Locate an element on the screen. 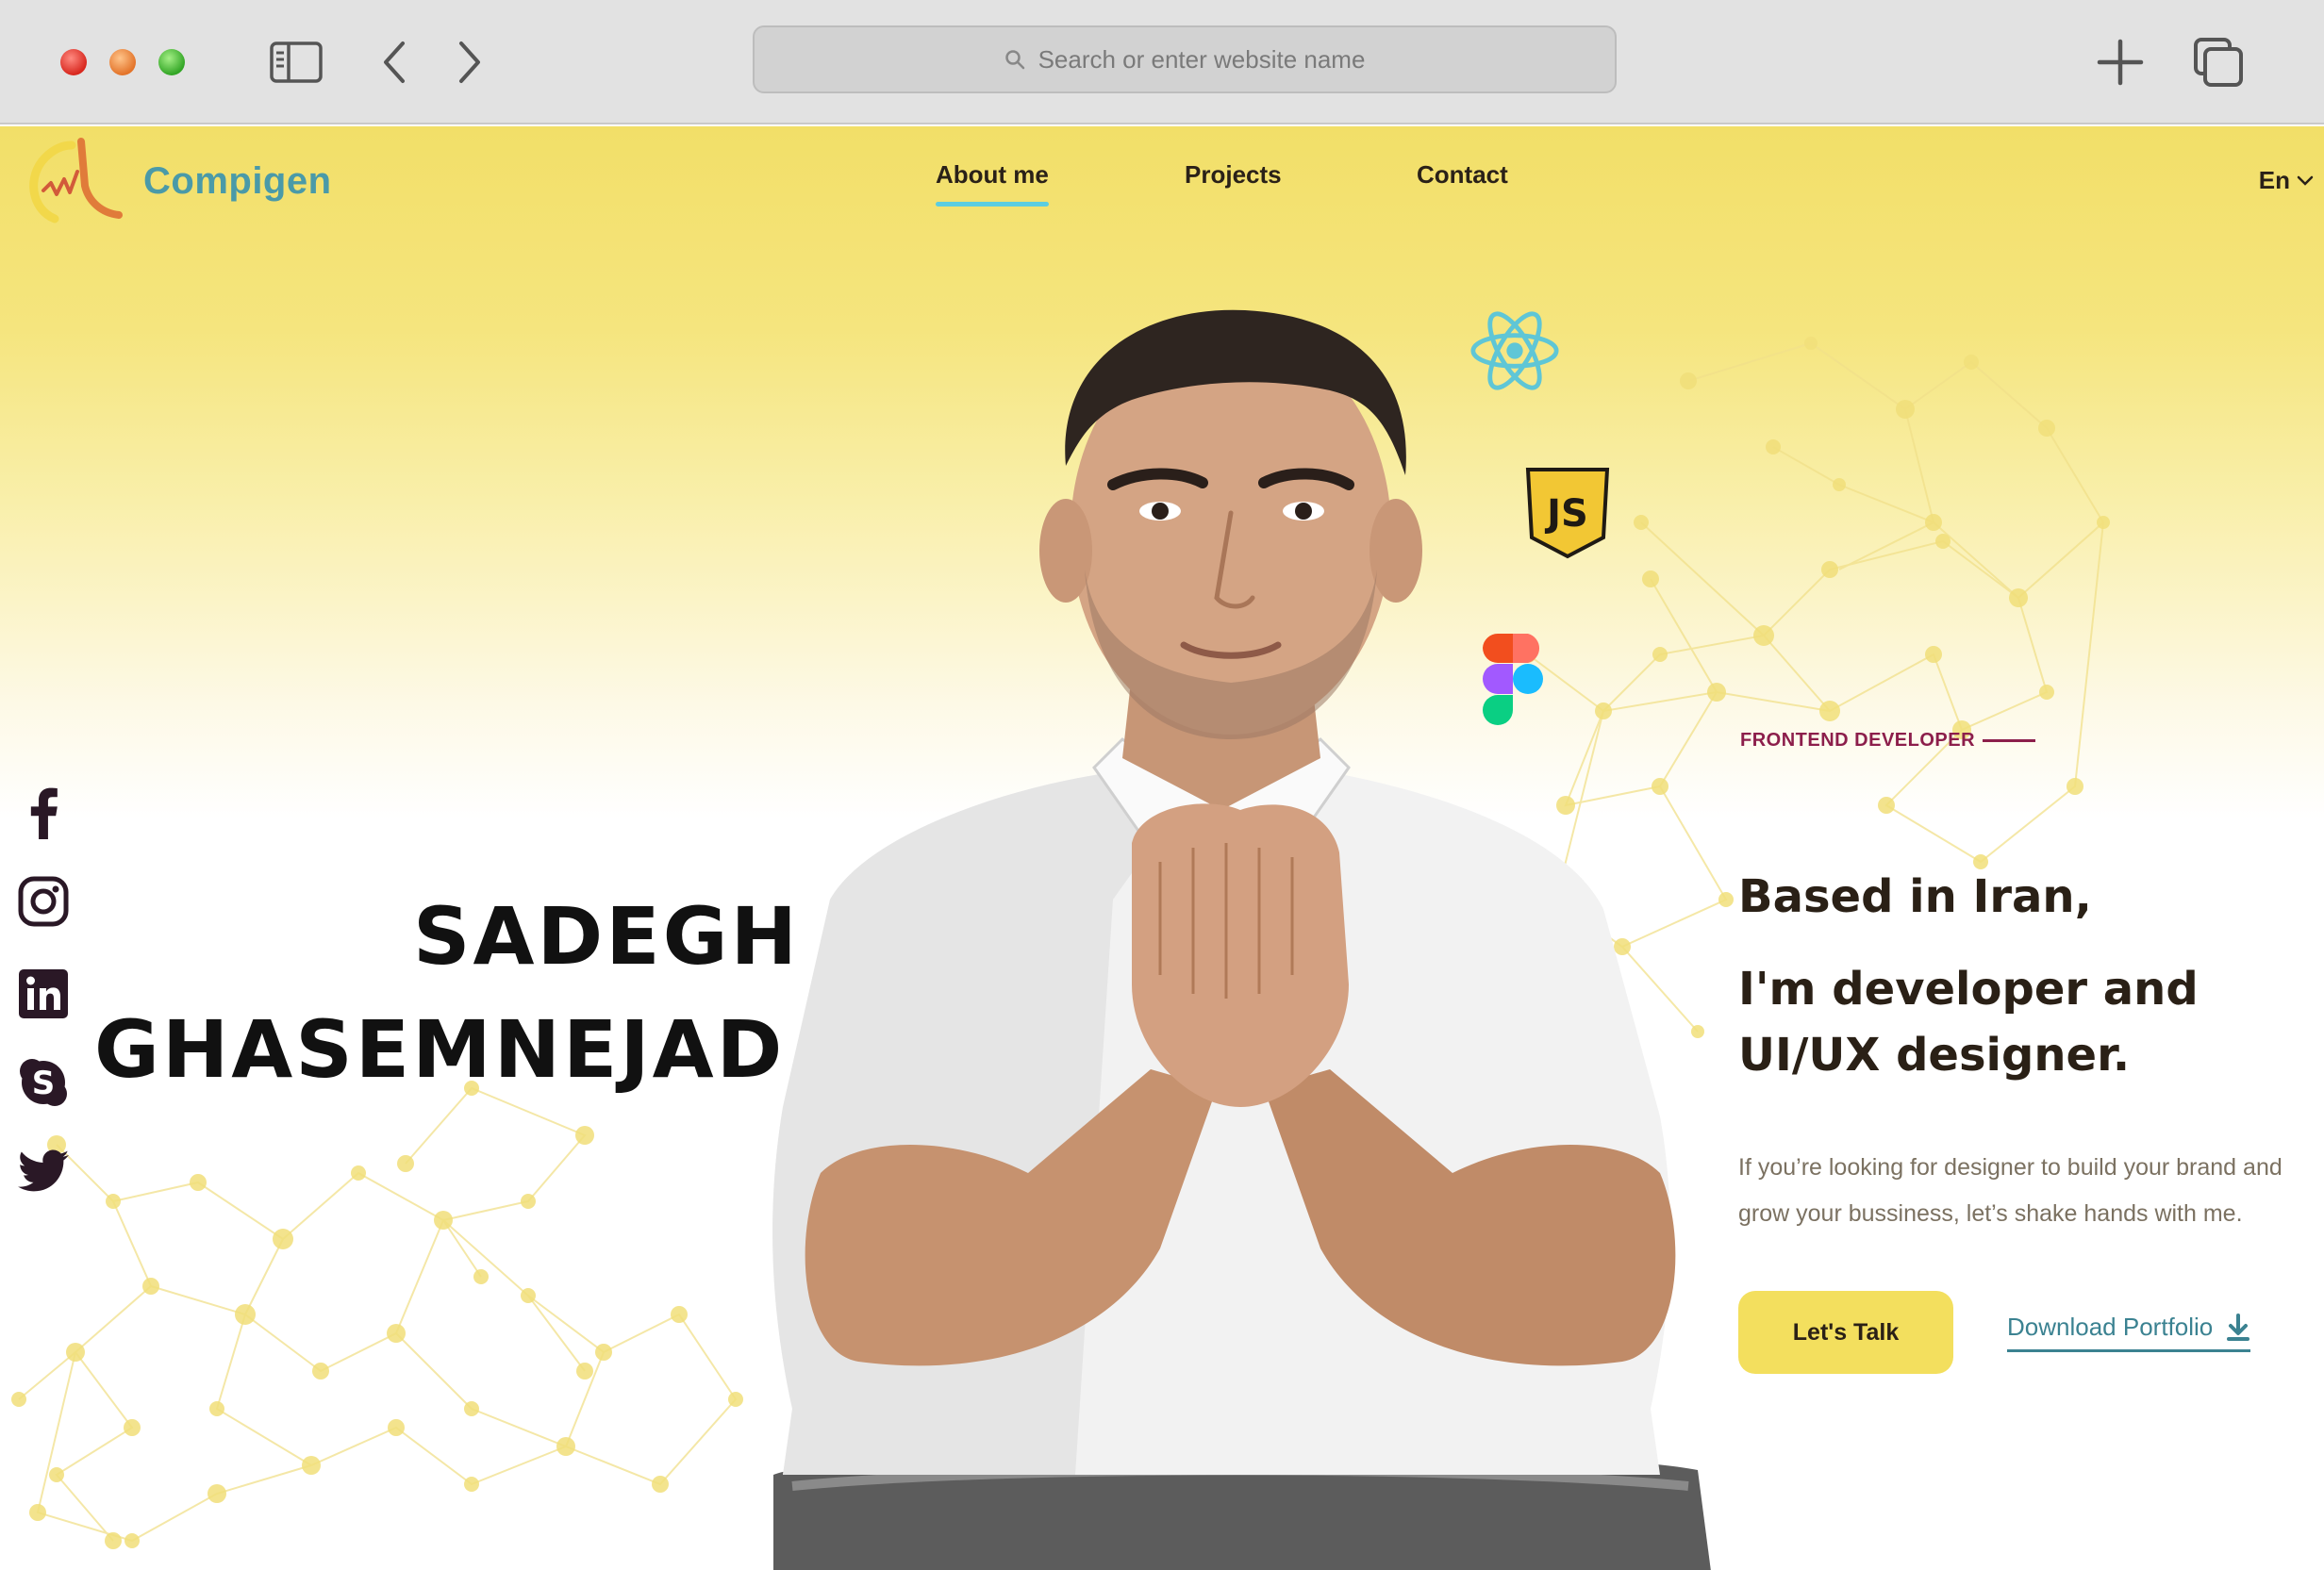 The image size is (2324, 1570). headline-role-line-1: I'm developer and is located at coordinates (1969, 990).